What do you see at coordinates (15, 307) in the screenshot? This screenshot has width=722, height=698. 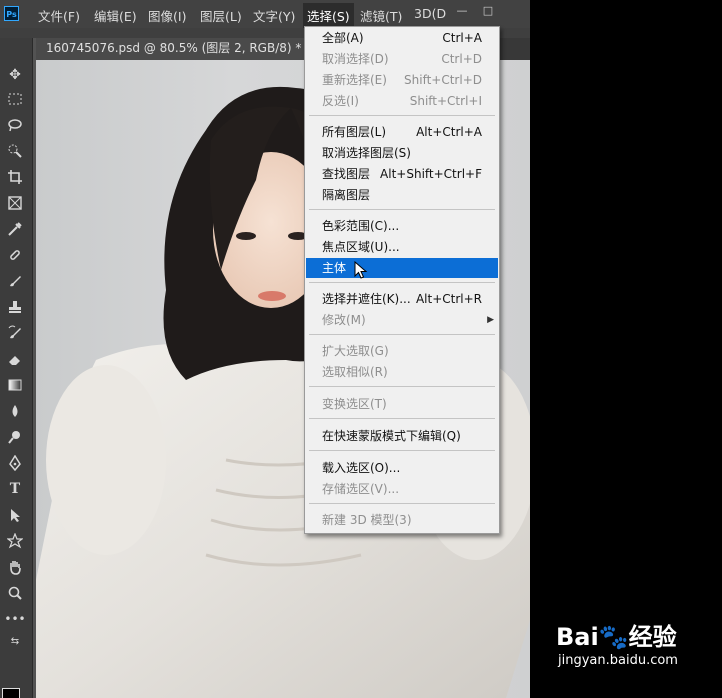 I see `clone-stamp-tool-icon` at bounding box center [15, 307].